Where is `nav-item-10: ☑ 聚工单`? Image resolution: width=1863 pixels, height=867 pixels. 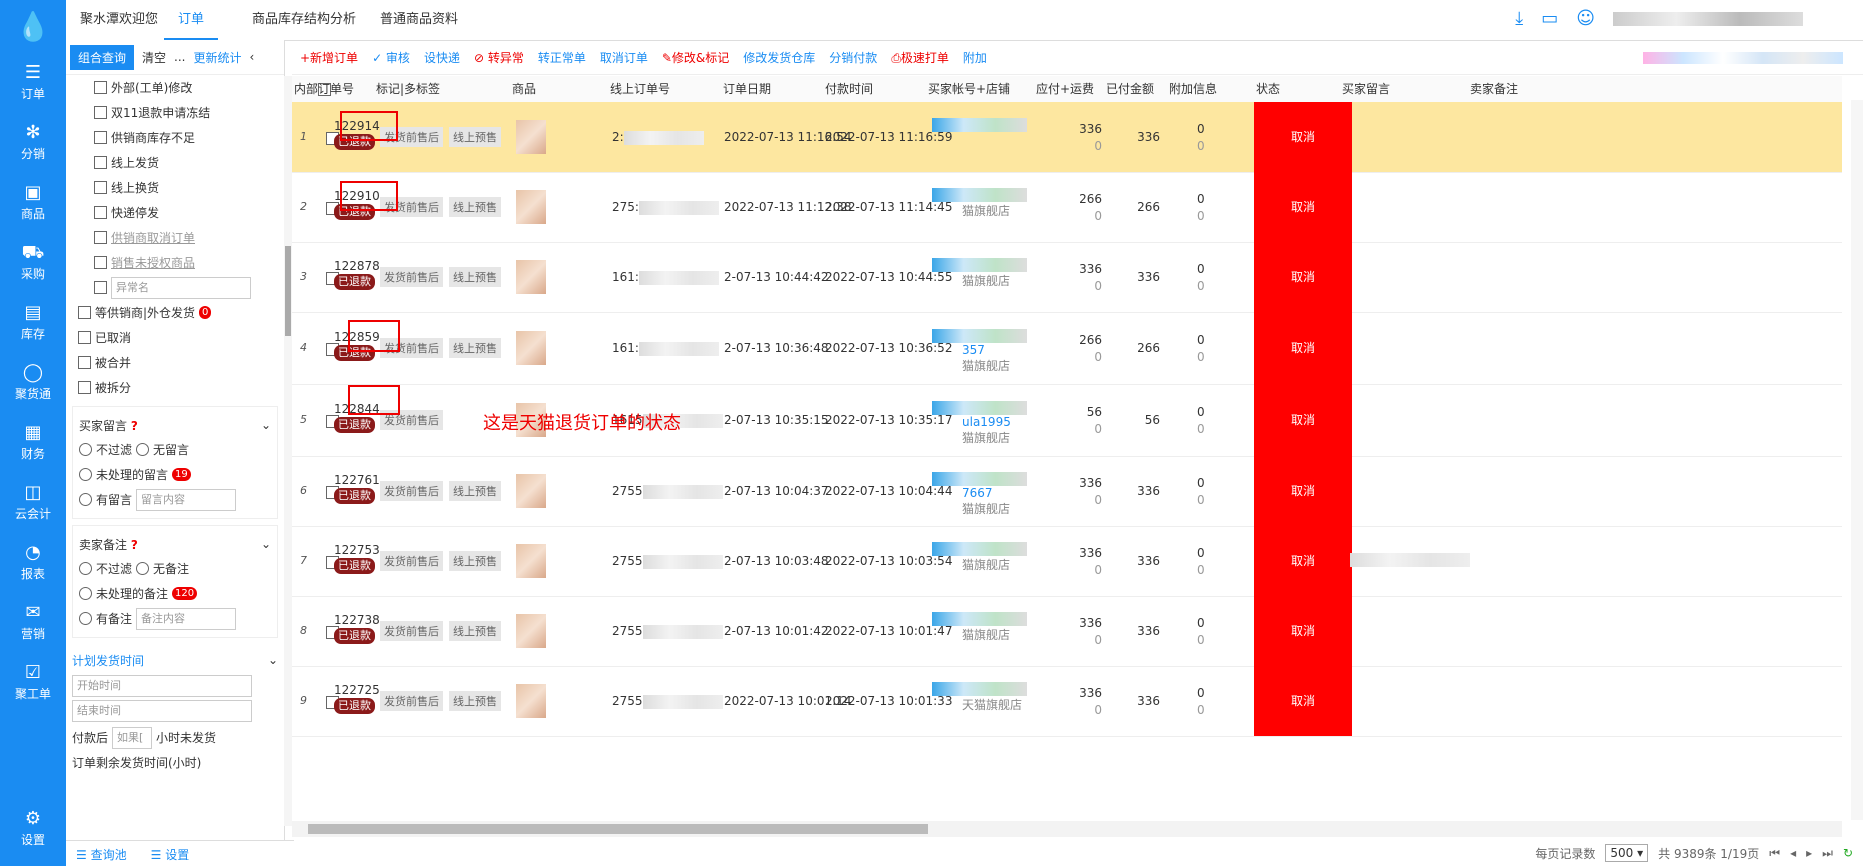 nav-item-10: ☑ 聚工单 is located at coordinates (33, 682).